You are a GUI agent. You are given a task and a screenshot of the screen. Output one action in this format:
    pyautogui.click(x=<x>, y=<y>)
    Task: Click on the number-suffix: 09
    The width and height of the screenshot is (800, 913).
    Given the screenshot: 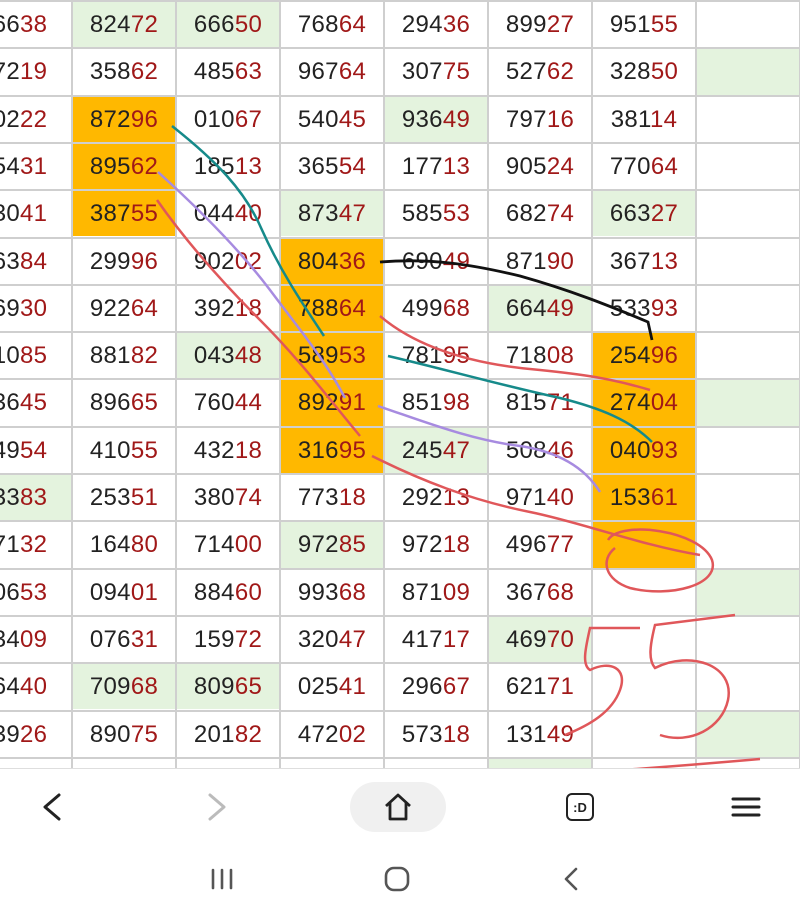 What is the action you would take?
    pyautogui.click(x=34, y=639)
    